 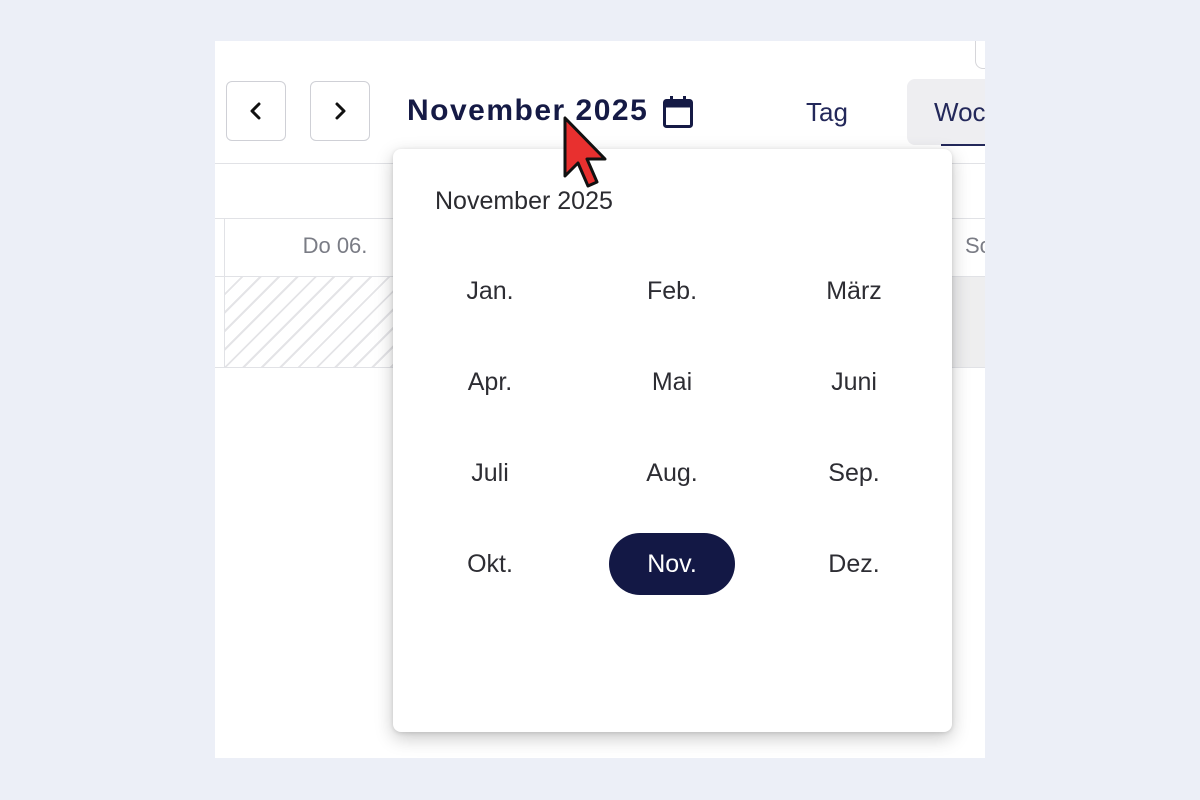 What do you see at coordinates (678, 114) in the screenshot?
I see `calendar-icon` at bounding box center [678, 114].